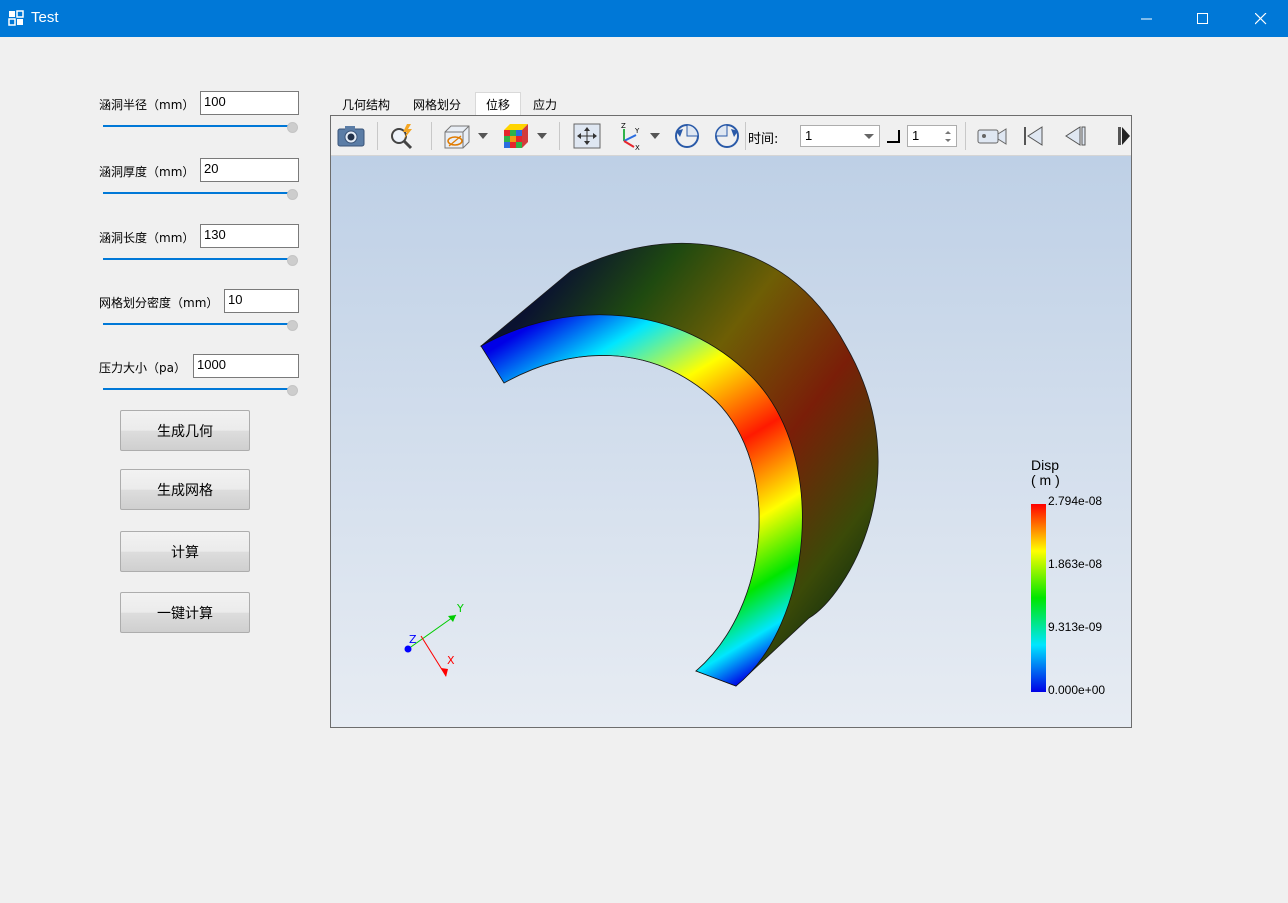  What do you see at coordinates (1075, 136) in the screenshot?
I see `previous-frame-icon` at bounding box center [1075, 136].